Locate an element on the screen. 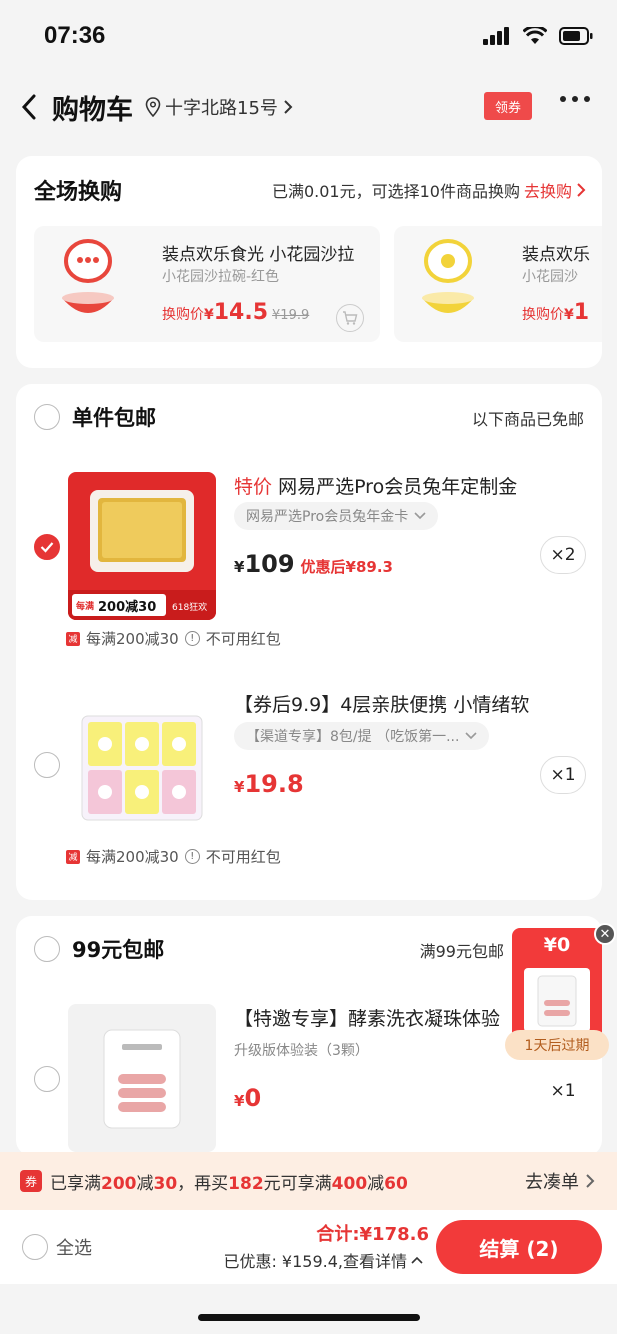 The width and height of the screenshot is (617, 1334). item-name: 【特邀专享】酵素洗衣凝珠体验 is located at coordinates (367, 1017).